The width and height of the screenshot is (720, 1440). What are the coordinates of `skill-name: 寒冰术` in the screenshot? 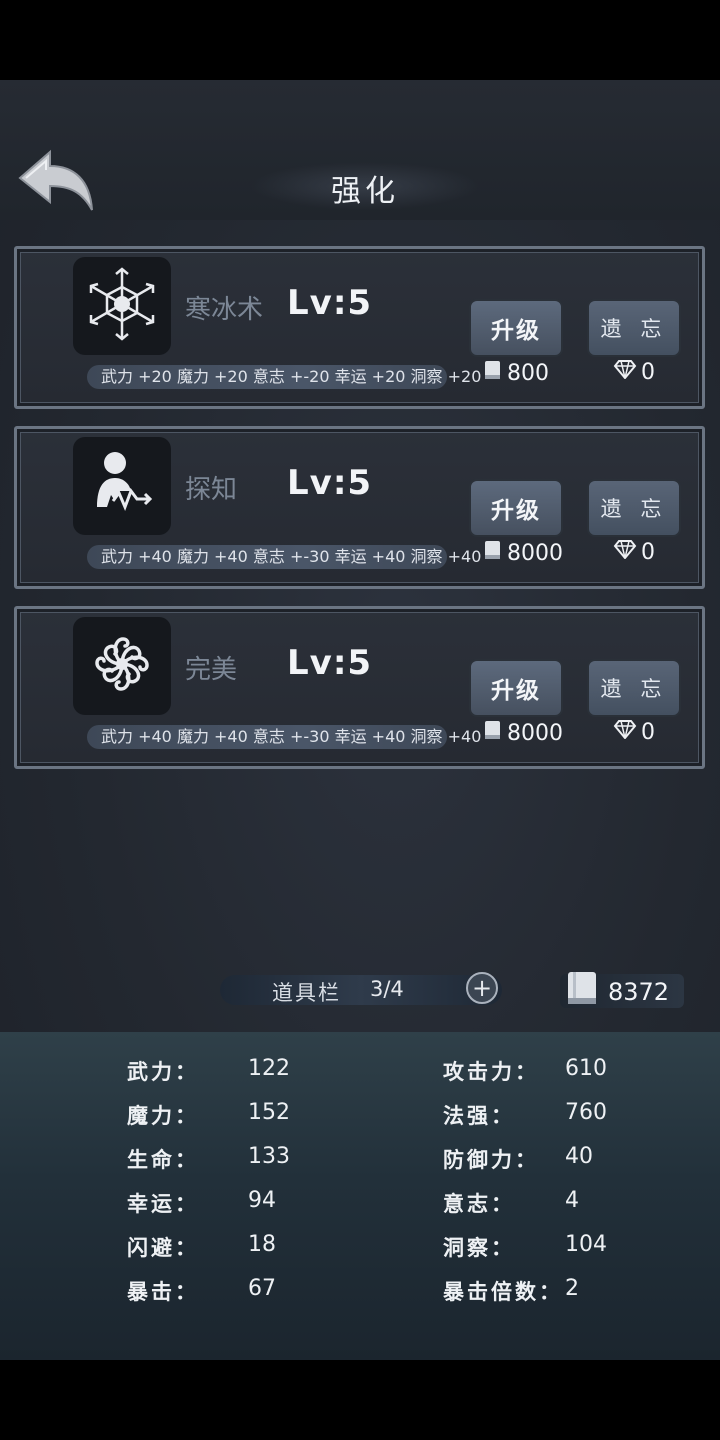 It's located at (224, 310).